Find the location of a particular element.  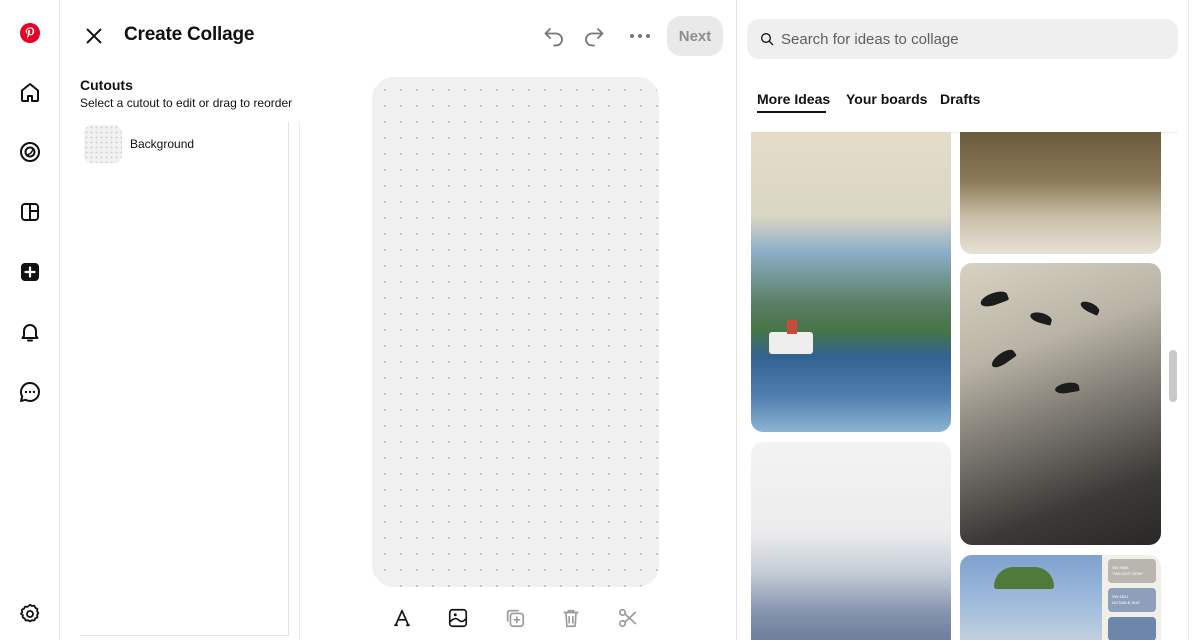

umbrella-shape is located at coordinates (1024, 578).